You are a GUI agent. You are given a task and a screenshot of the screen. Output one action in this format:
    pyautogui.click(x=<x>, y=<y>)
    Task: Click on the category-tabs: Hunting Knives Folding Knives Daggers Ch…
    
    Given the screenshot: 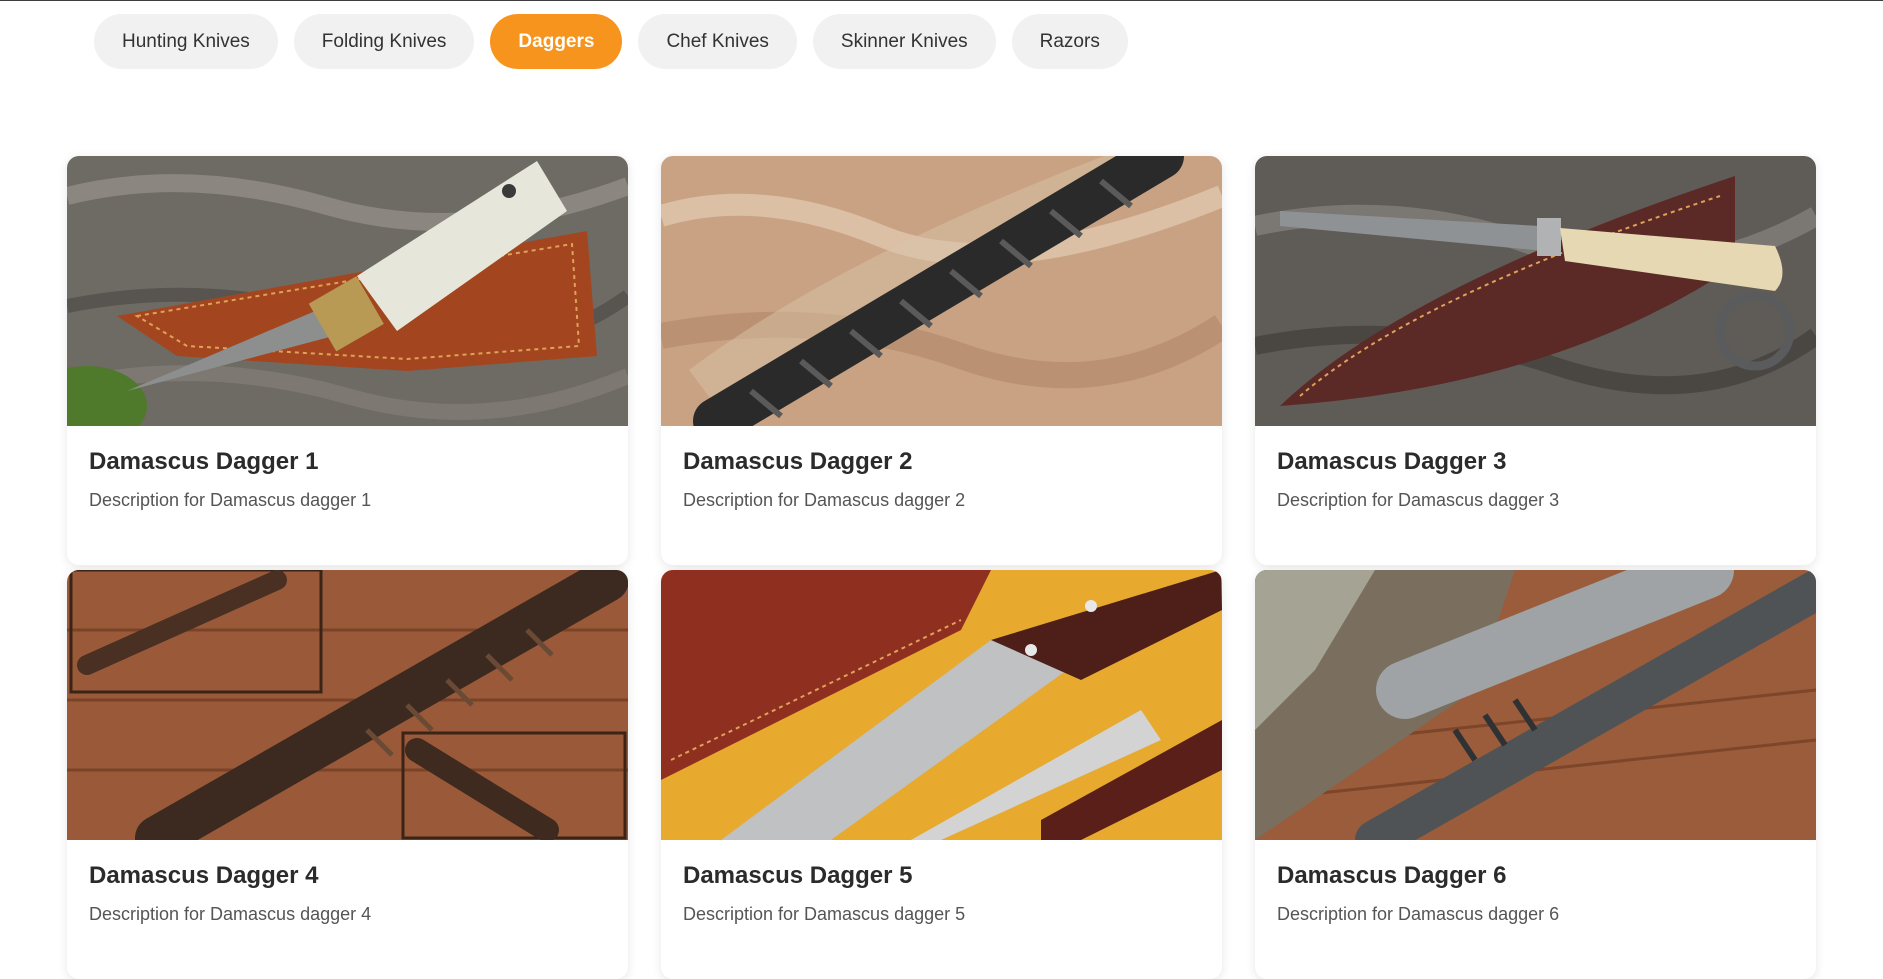 What is the action you would take?
    pyautogui.click(x=611, y=41)
    